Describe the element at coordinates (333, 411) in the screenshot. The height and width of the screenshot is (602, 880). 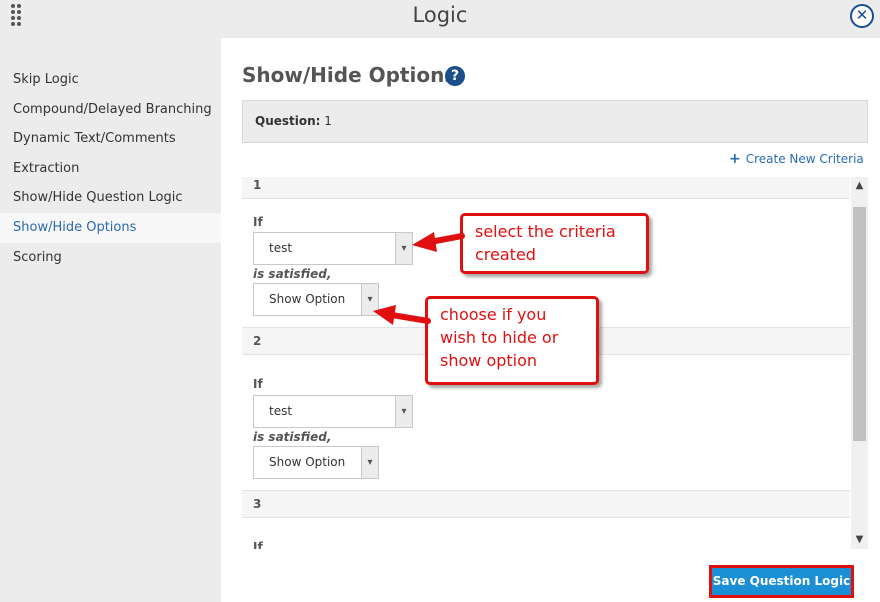
I see `criteria-select-2: test ▾` at that location.